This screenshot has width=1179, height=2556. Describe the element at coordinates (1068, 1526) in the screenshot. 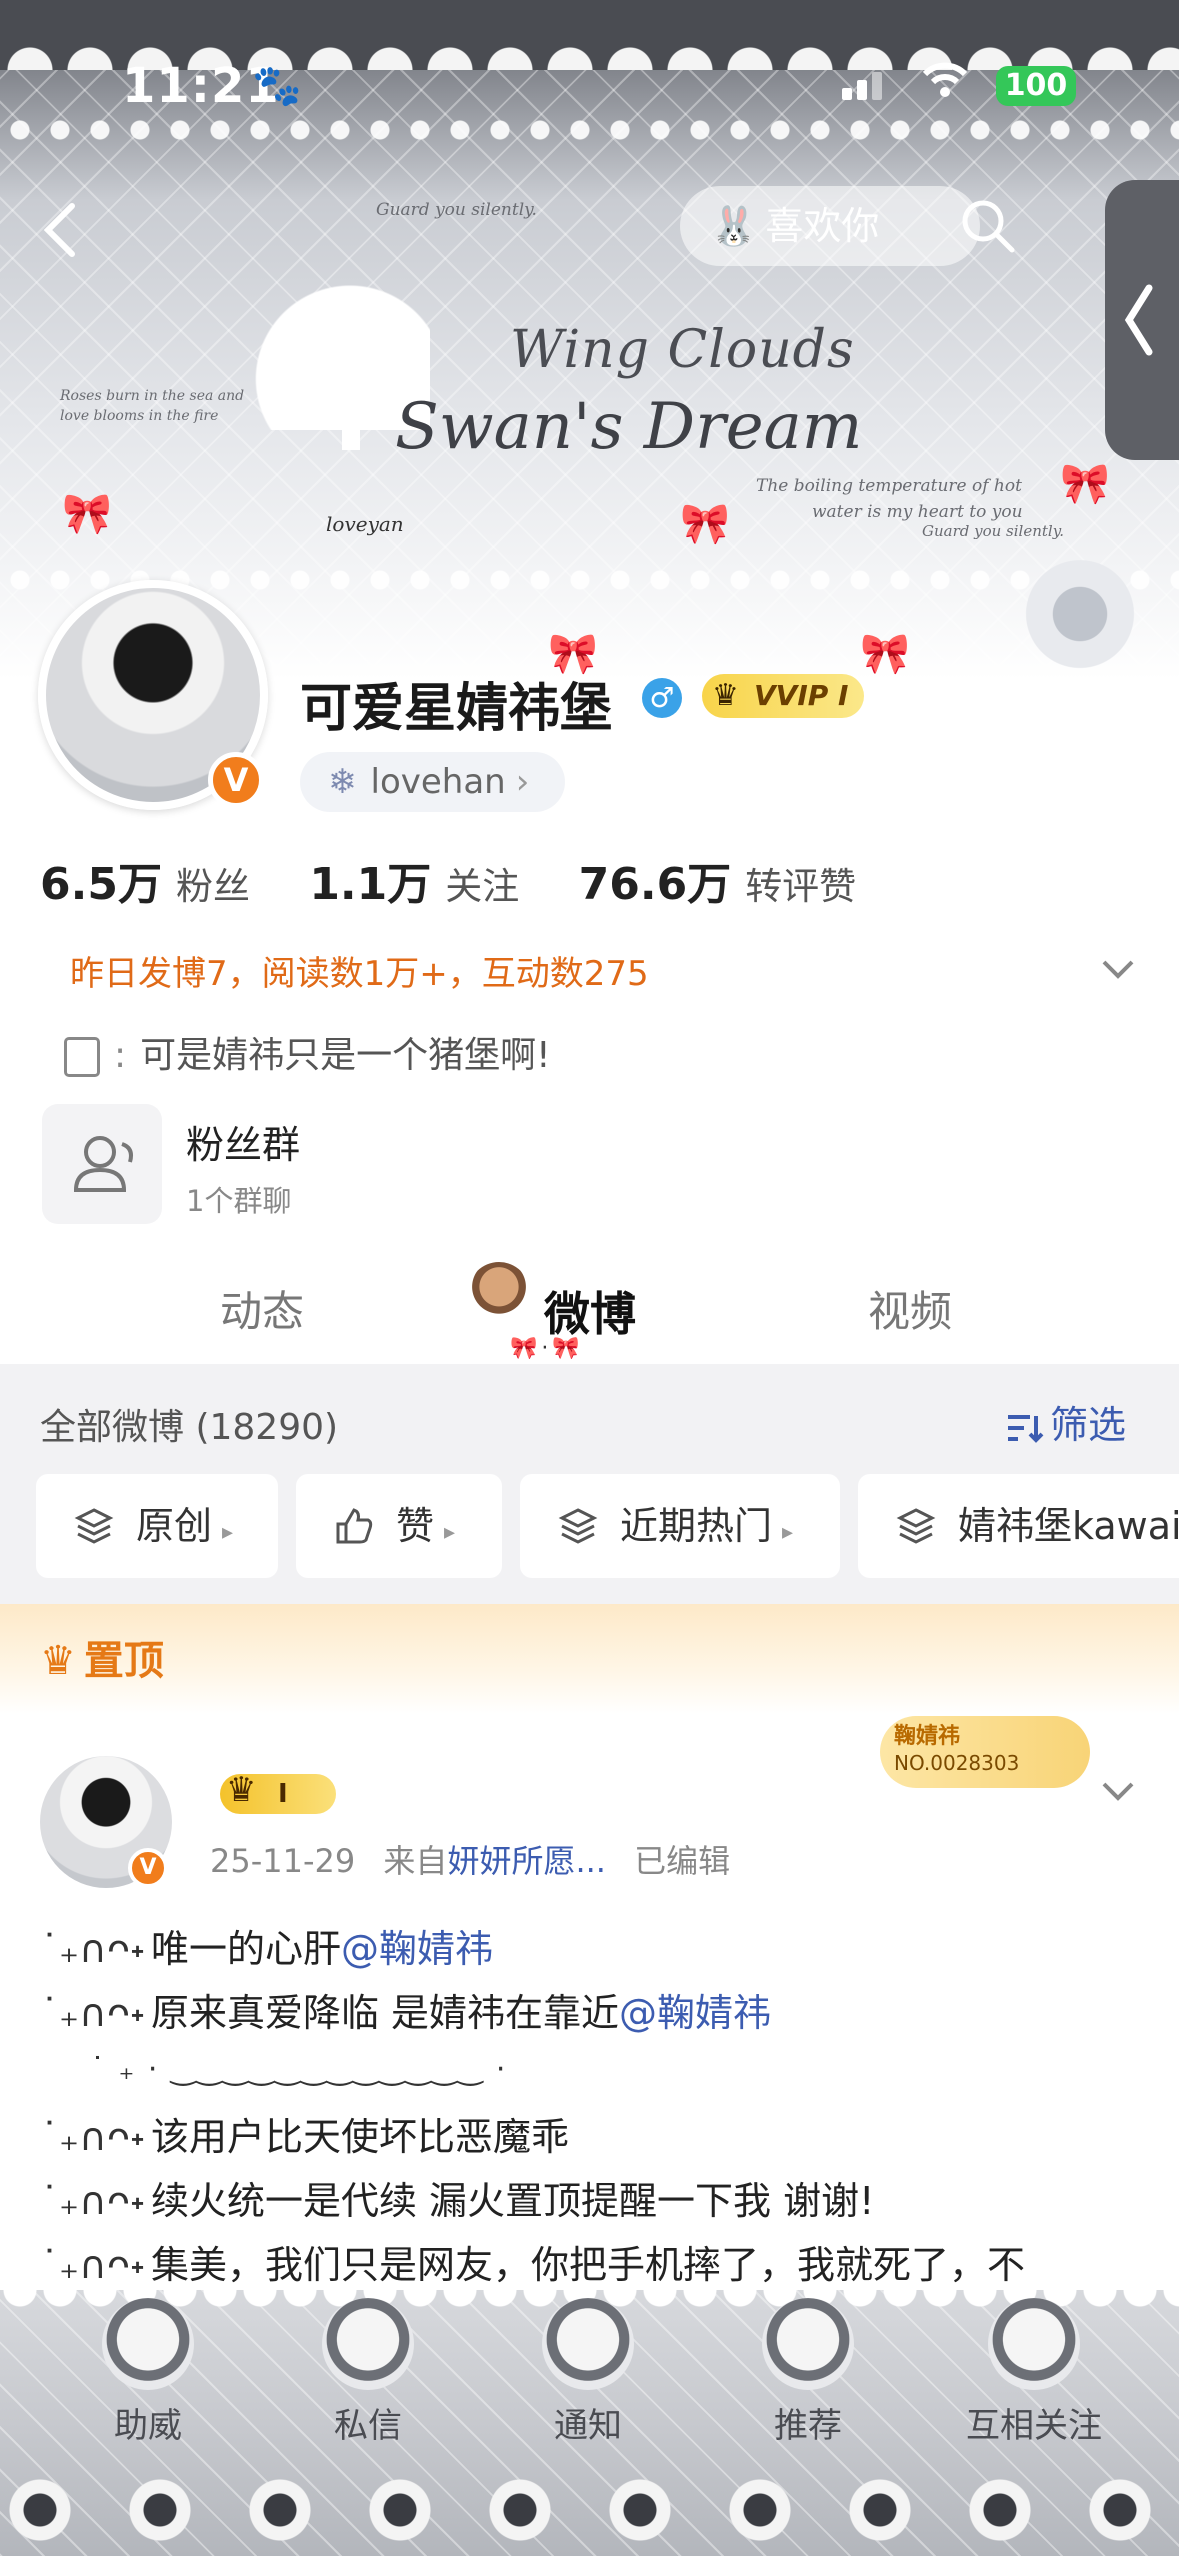

I see `chip-label: 婧祎堡kawai` at that location.